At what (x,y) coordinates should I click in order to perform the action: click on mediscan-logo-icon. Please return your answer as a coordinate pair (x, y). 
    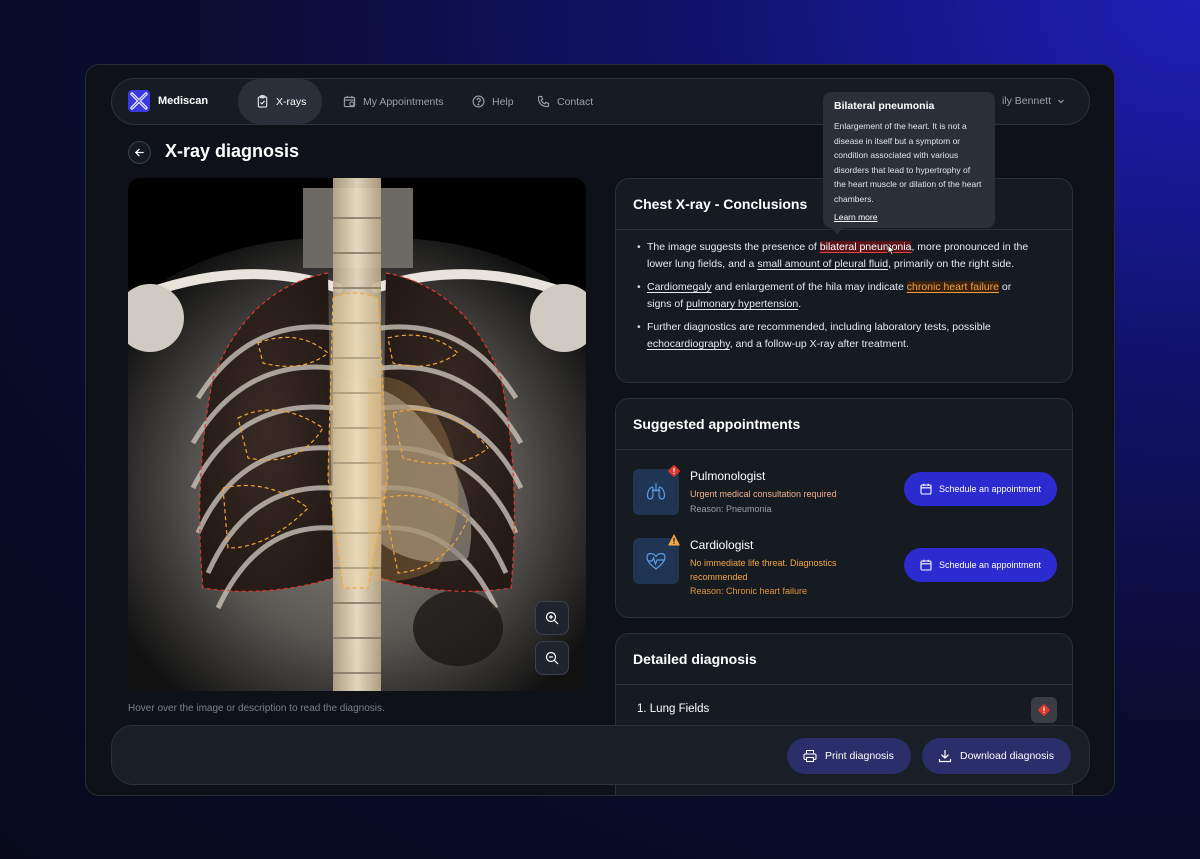
    Looking at the image, I should click on (139, 101).